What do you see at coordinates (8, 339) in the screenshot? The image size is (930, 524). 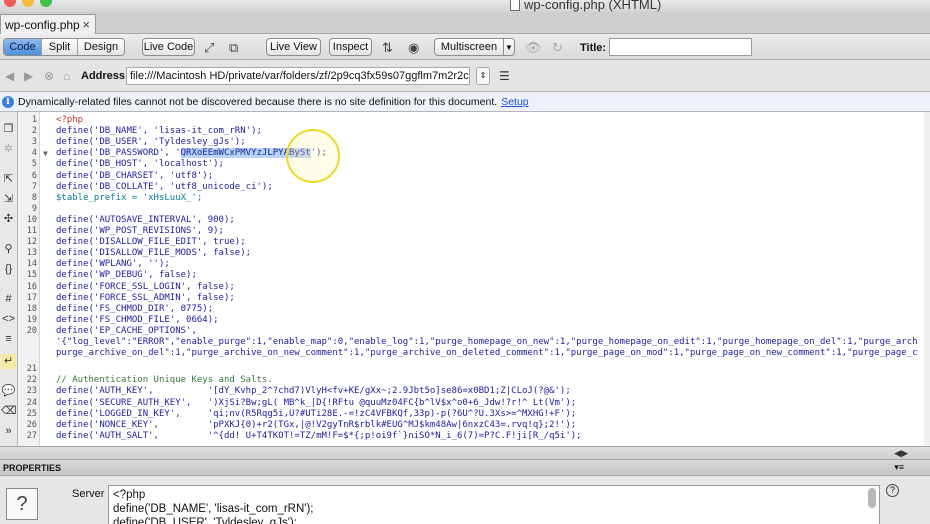 I see `syntax-coloring-icon: ≡` at bounding box center [8, 339].